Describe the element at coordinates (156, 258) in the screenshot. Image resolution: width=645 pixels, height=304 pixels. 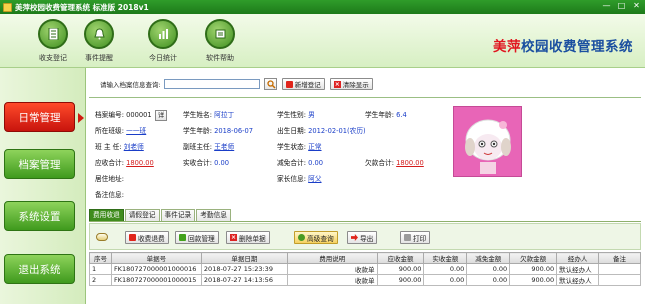
I see `column-header: 单据号` at that location.